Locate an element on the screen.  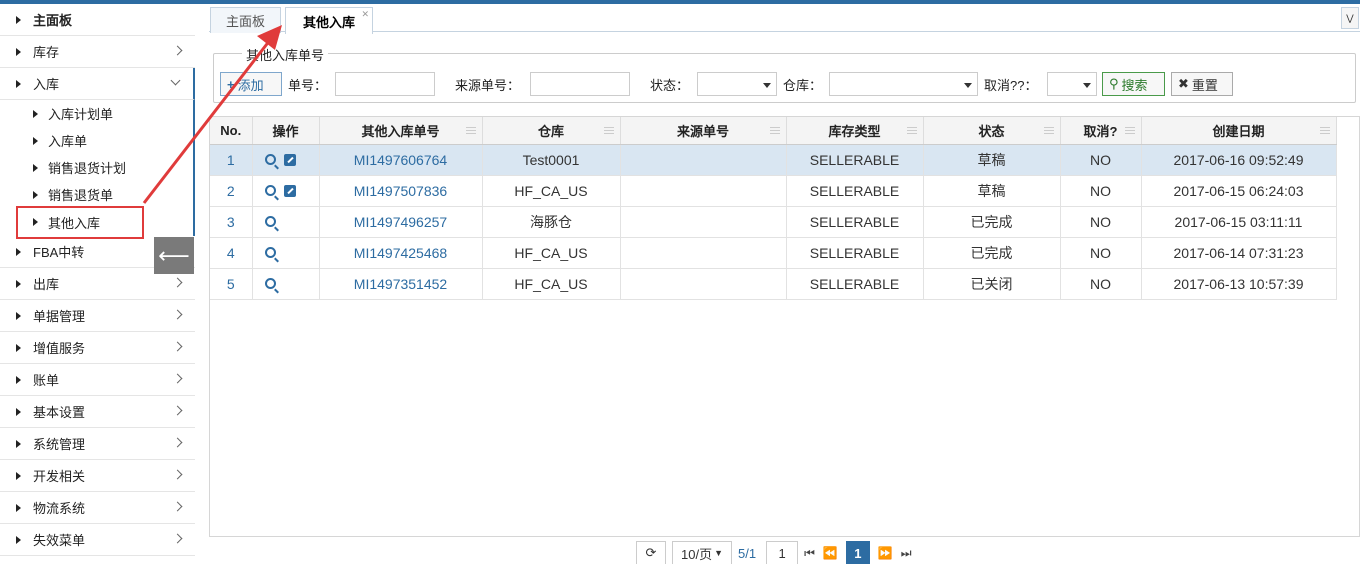
sidebar-item-dev: 开发相关 is located at coordinates (97, 476).